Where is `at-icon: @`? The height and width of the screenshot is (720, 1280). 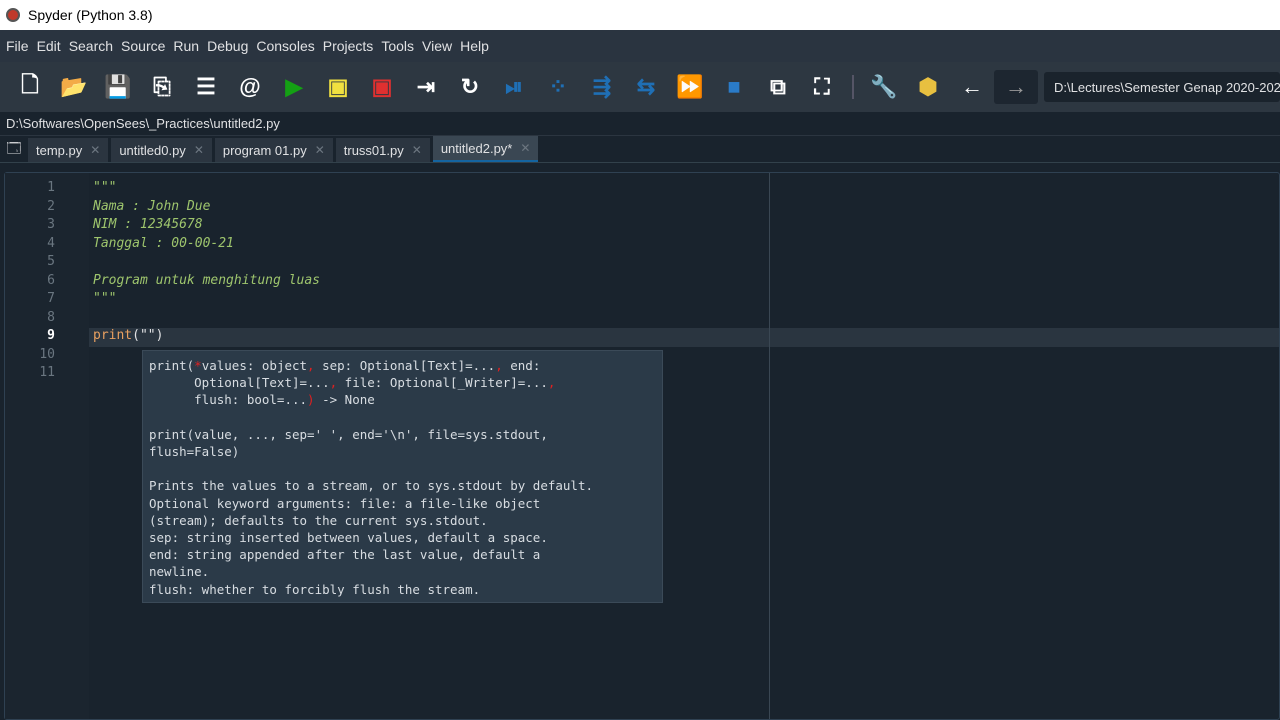 at-icon: @ is located at coordinates (250, 87).